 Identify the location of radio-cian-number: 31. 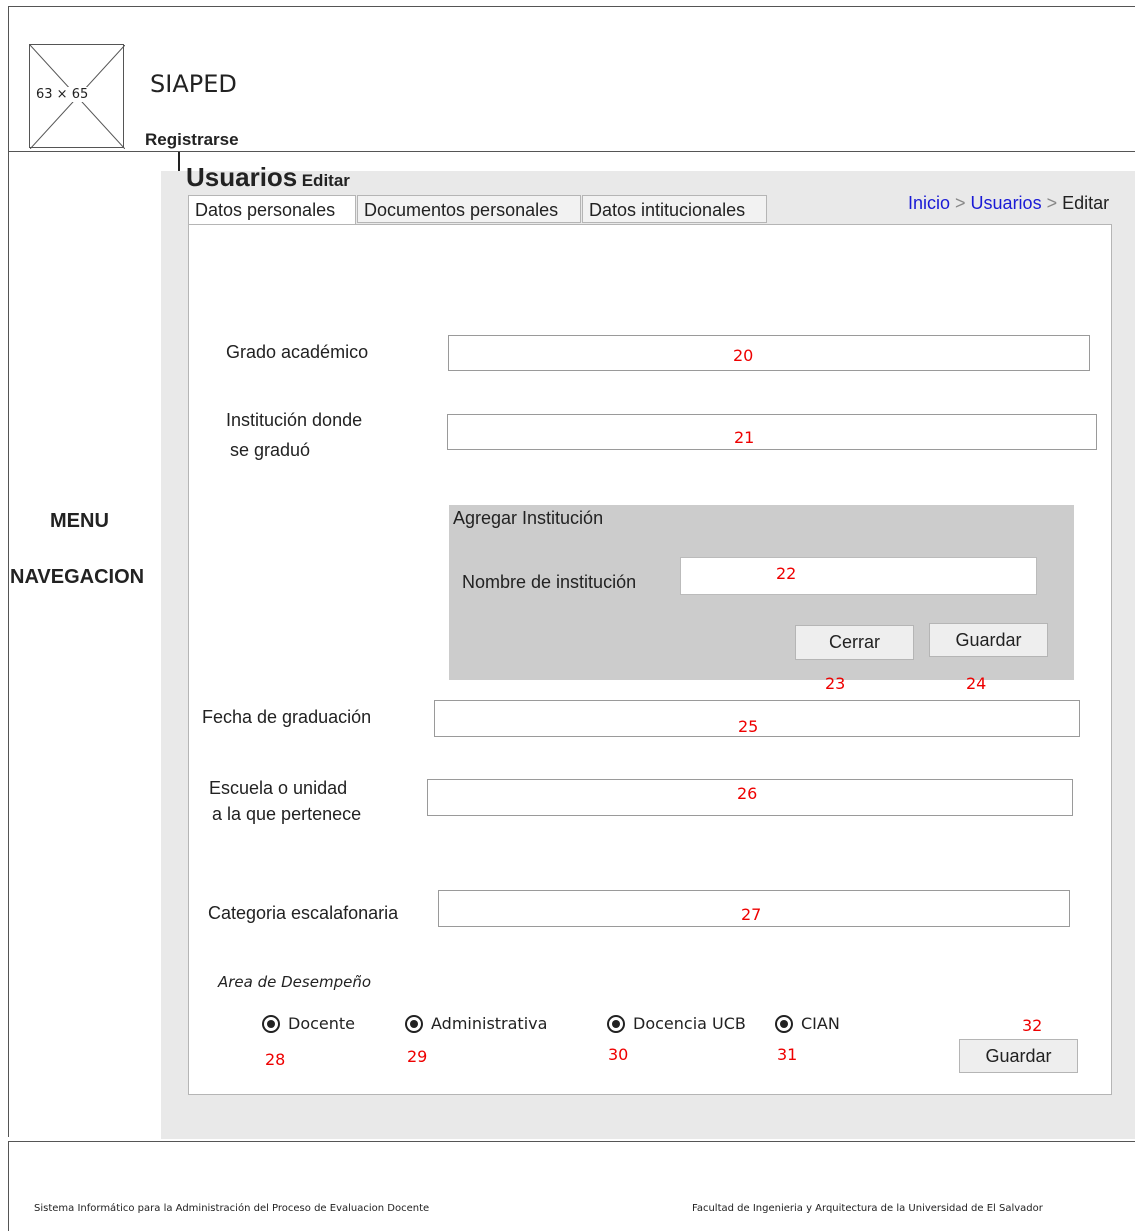
(787, 1054).